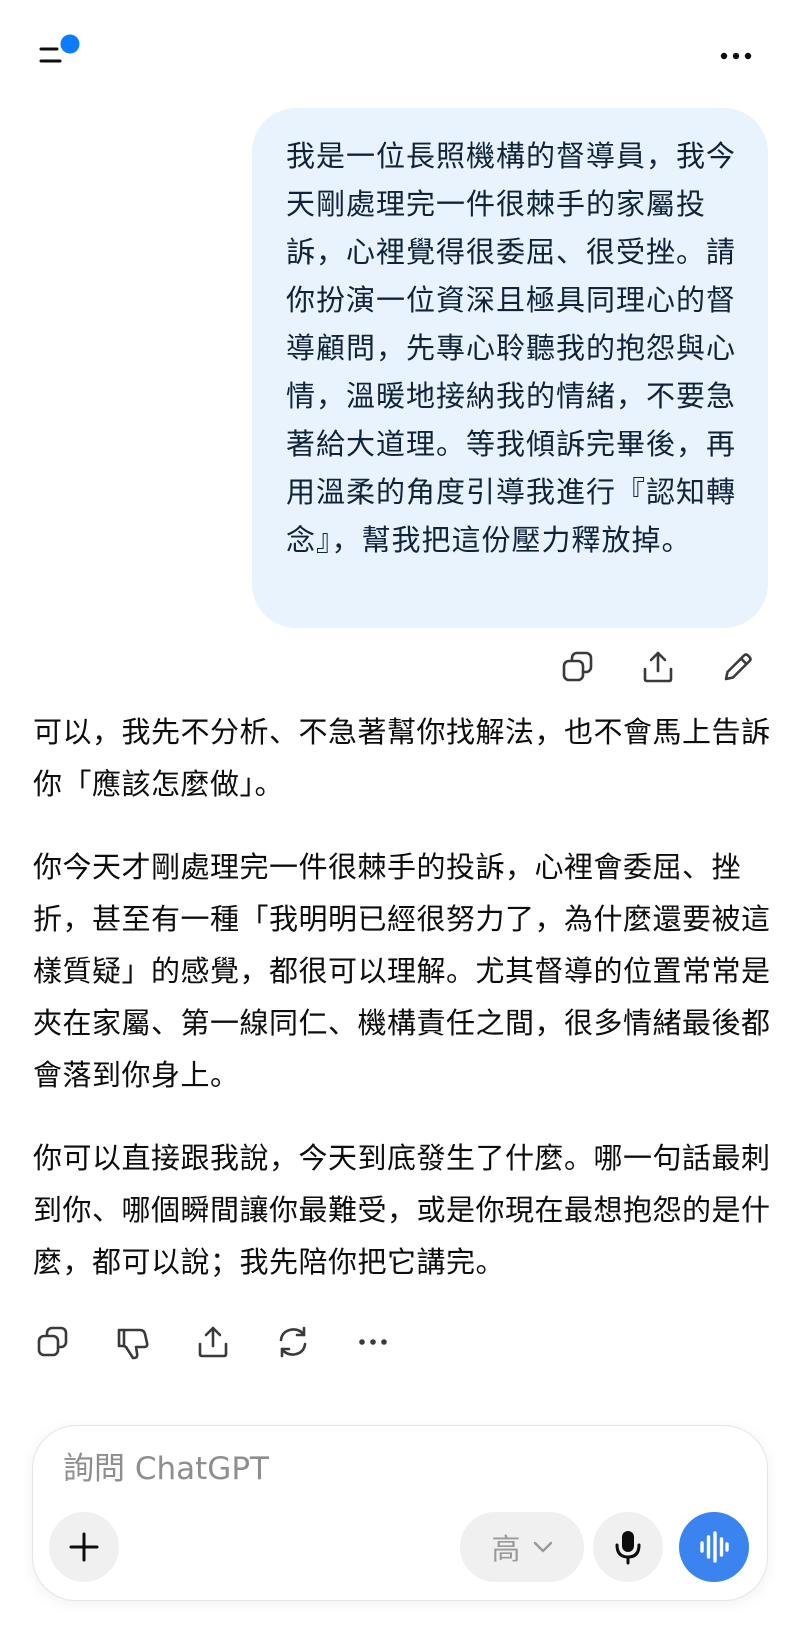 Image resolution: width=800 pixels, height=1648 pixels. I want to click on assistant-message-actions, so click(213, 1343).